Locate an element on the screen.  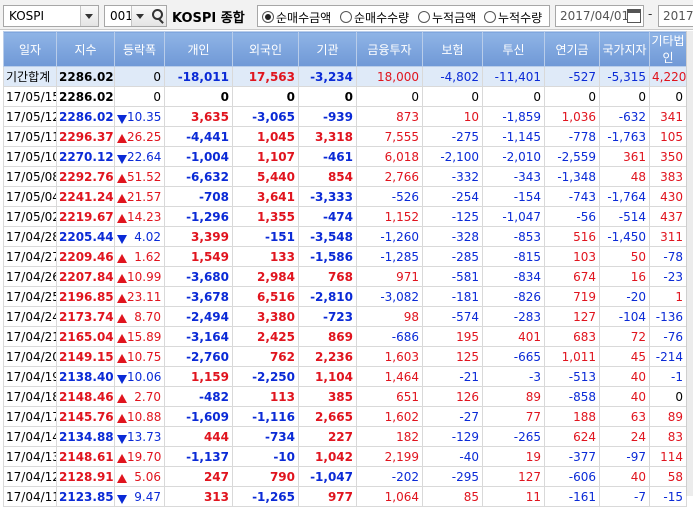
other-corp-cell: 430 is located at coordinates (668, 196).